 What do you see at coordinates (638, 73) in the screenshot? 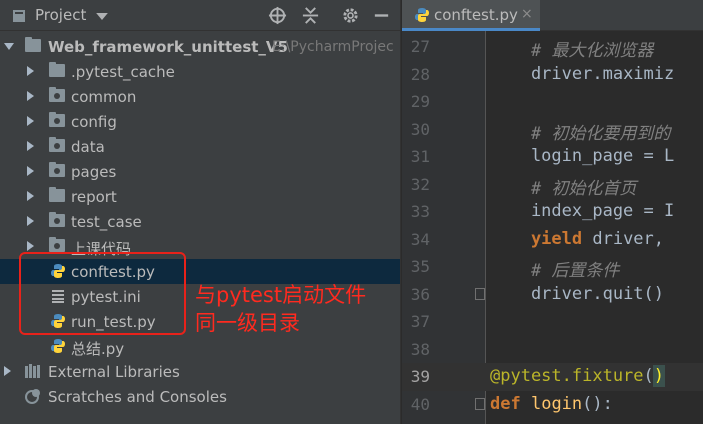
I see `code-token: maximiz` at bounding box center [638, 73].